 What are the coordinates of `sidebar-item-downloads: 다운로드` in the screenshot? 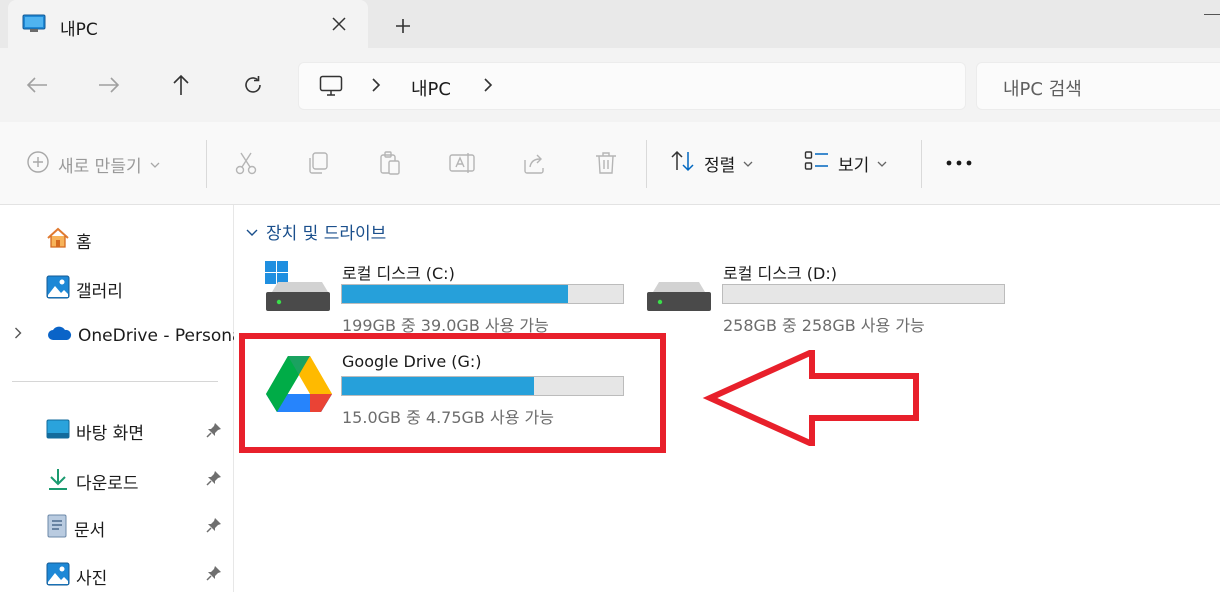 It's located at (92, 481).